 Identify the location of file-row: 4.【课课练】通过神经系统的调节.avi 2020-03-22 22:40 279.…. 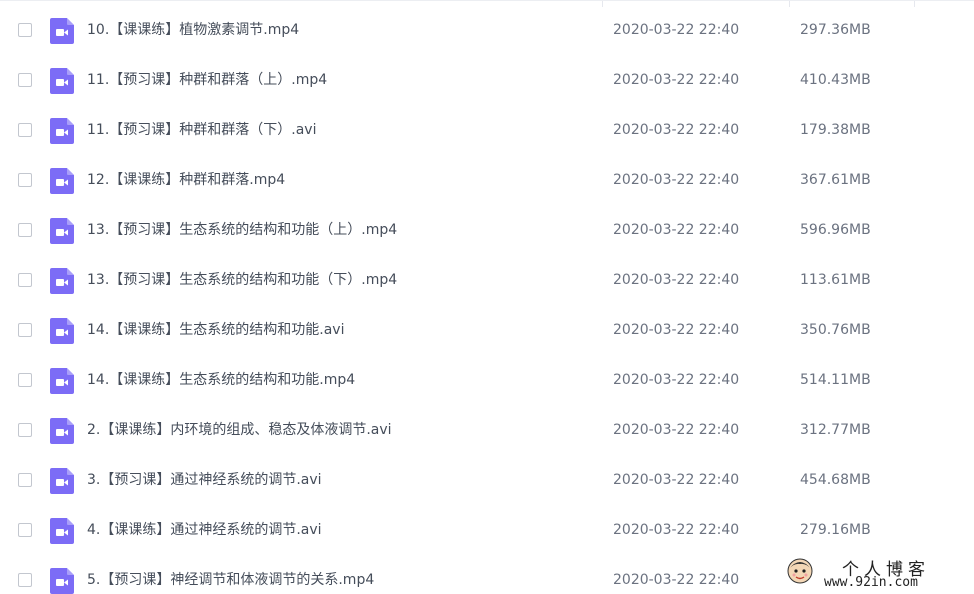
(487, 532).